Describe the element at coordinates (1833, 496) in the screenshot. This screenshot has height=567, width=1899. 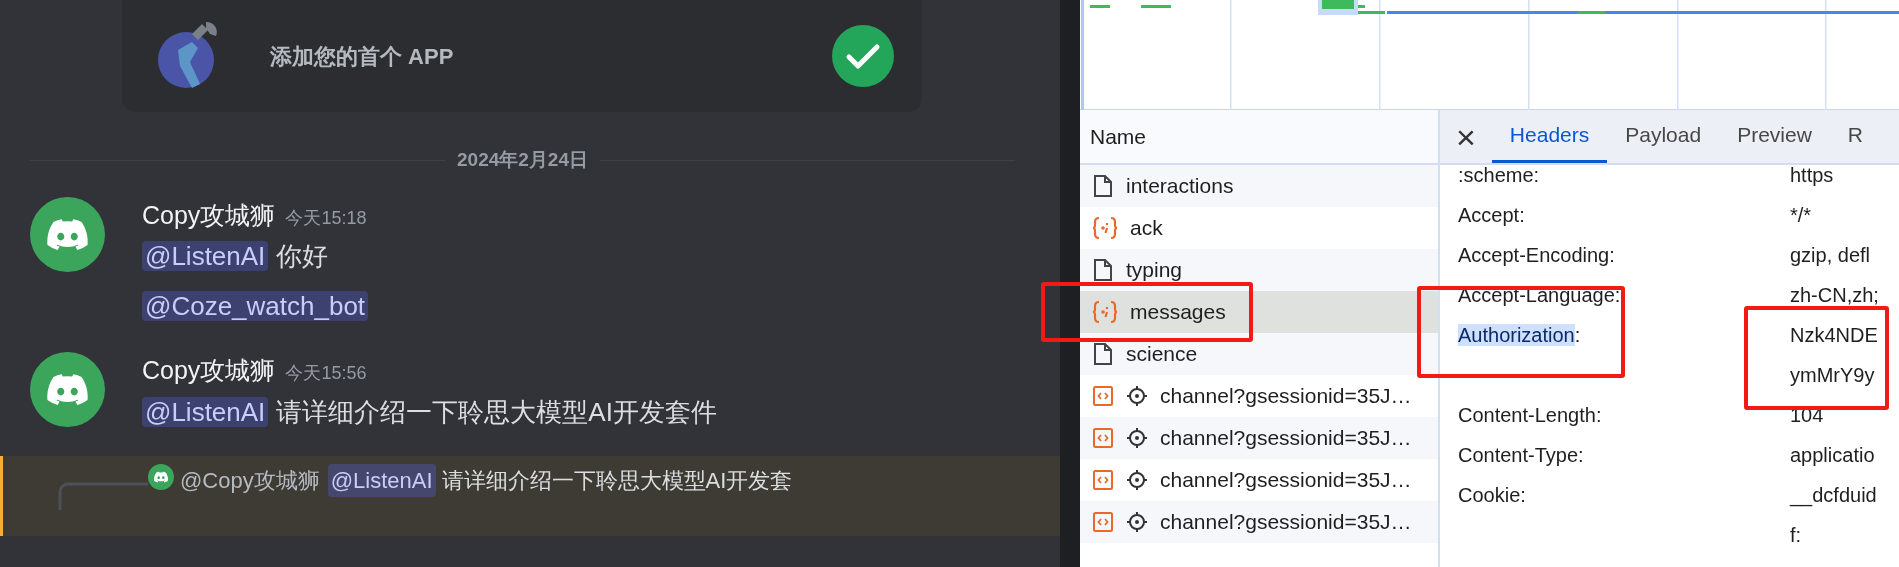
I see `header-value: __dcfduid` at that location.